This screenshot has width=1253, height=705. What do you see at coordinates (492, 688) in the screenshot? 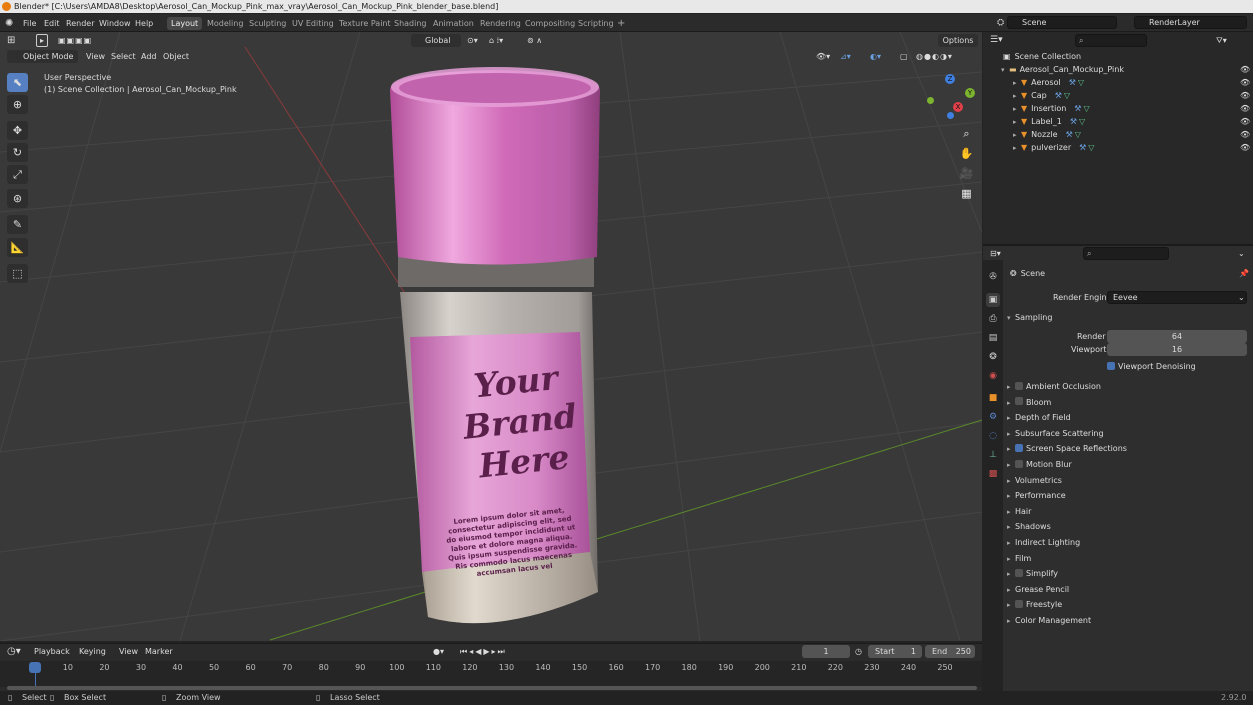
I see `timeline-scrollbar` at bounding box center [492, 688].